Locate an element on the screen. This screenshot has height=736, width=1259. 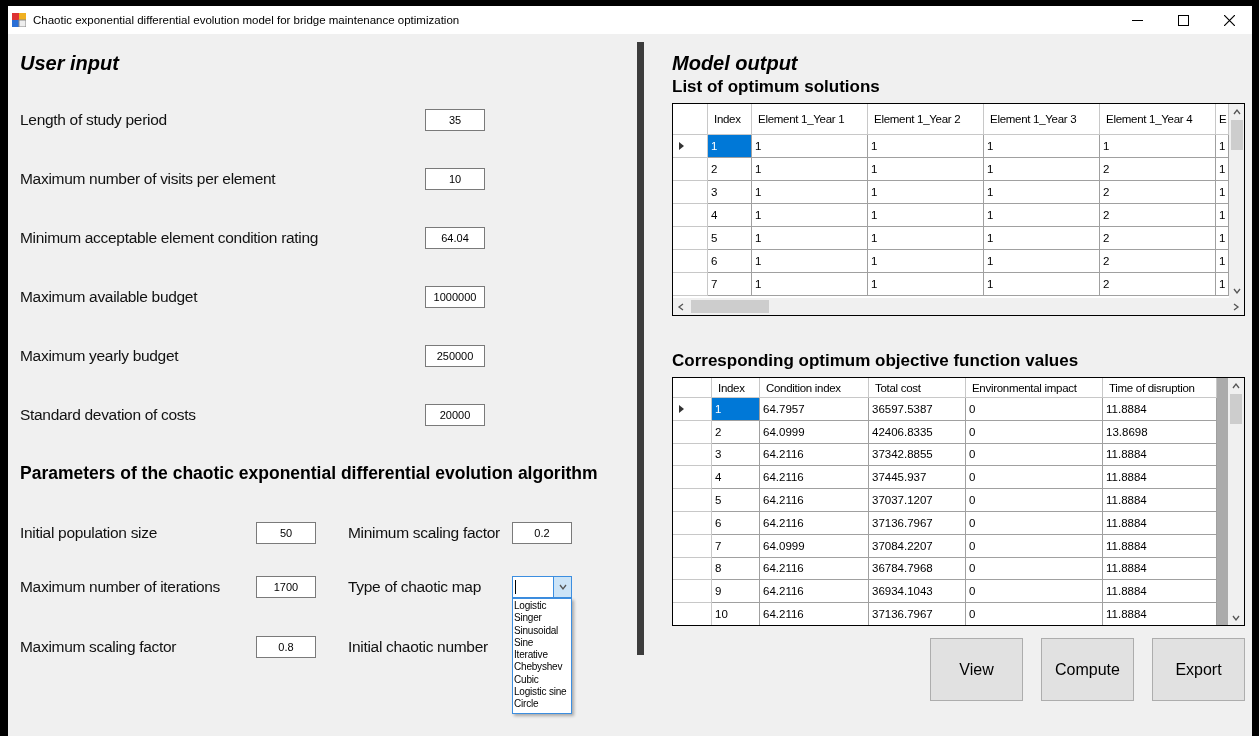
action-button: View is located at coordinates (976, 669).